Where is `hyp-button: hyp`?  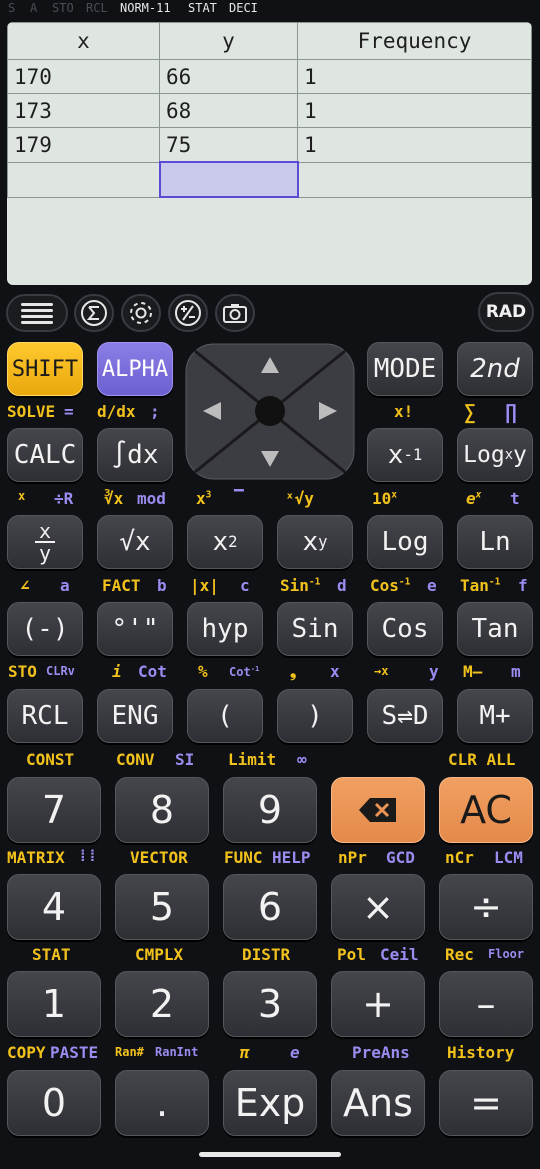
hyp-button: hyp is located at coordinates (225, 629).